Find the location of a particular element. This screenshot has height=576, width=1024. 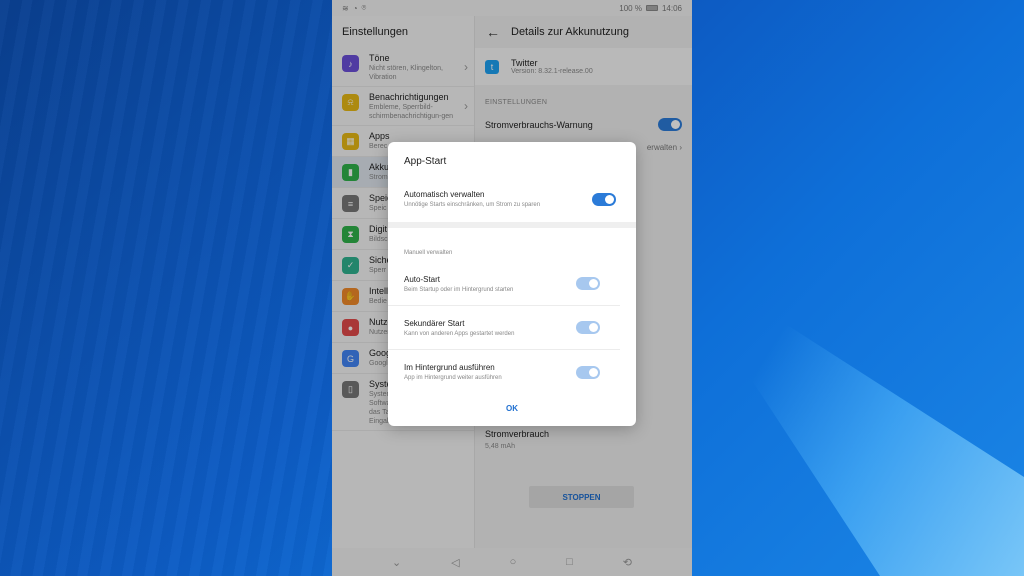

option-subtitle: Kann von anderen Apps gestartet werden is located at coordinates (459, 333).